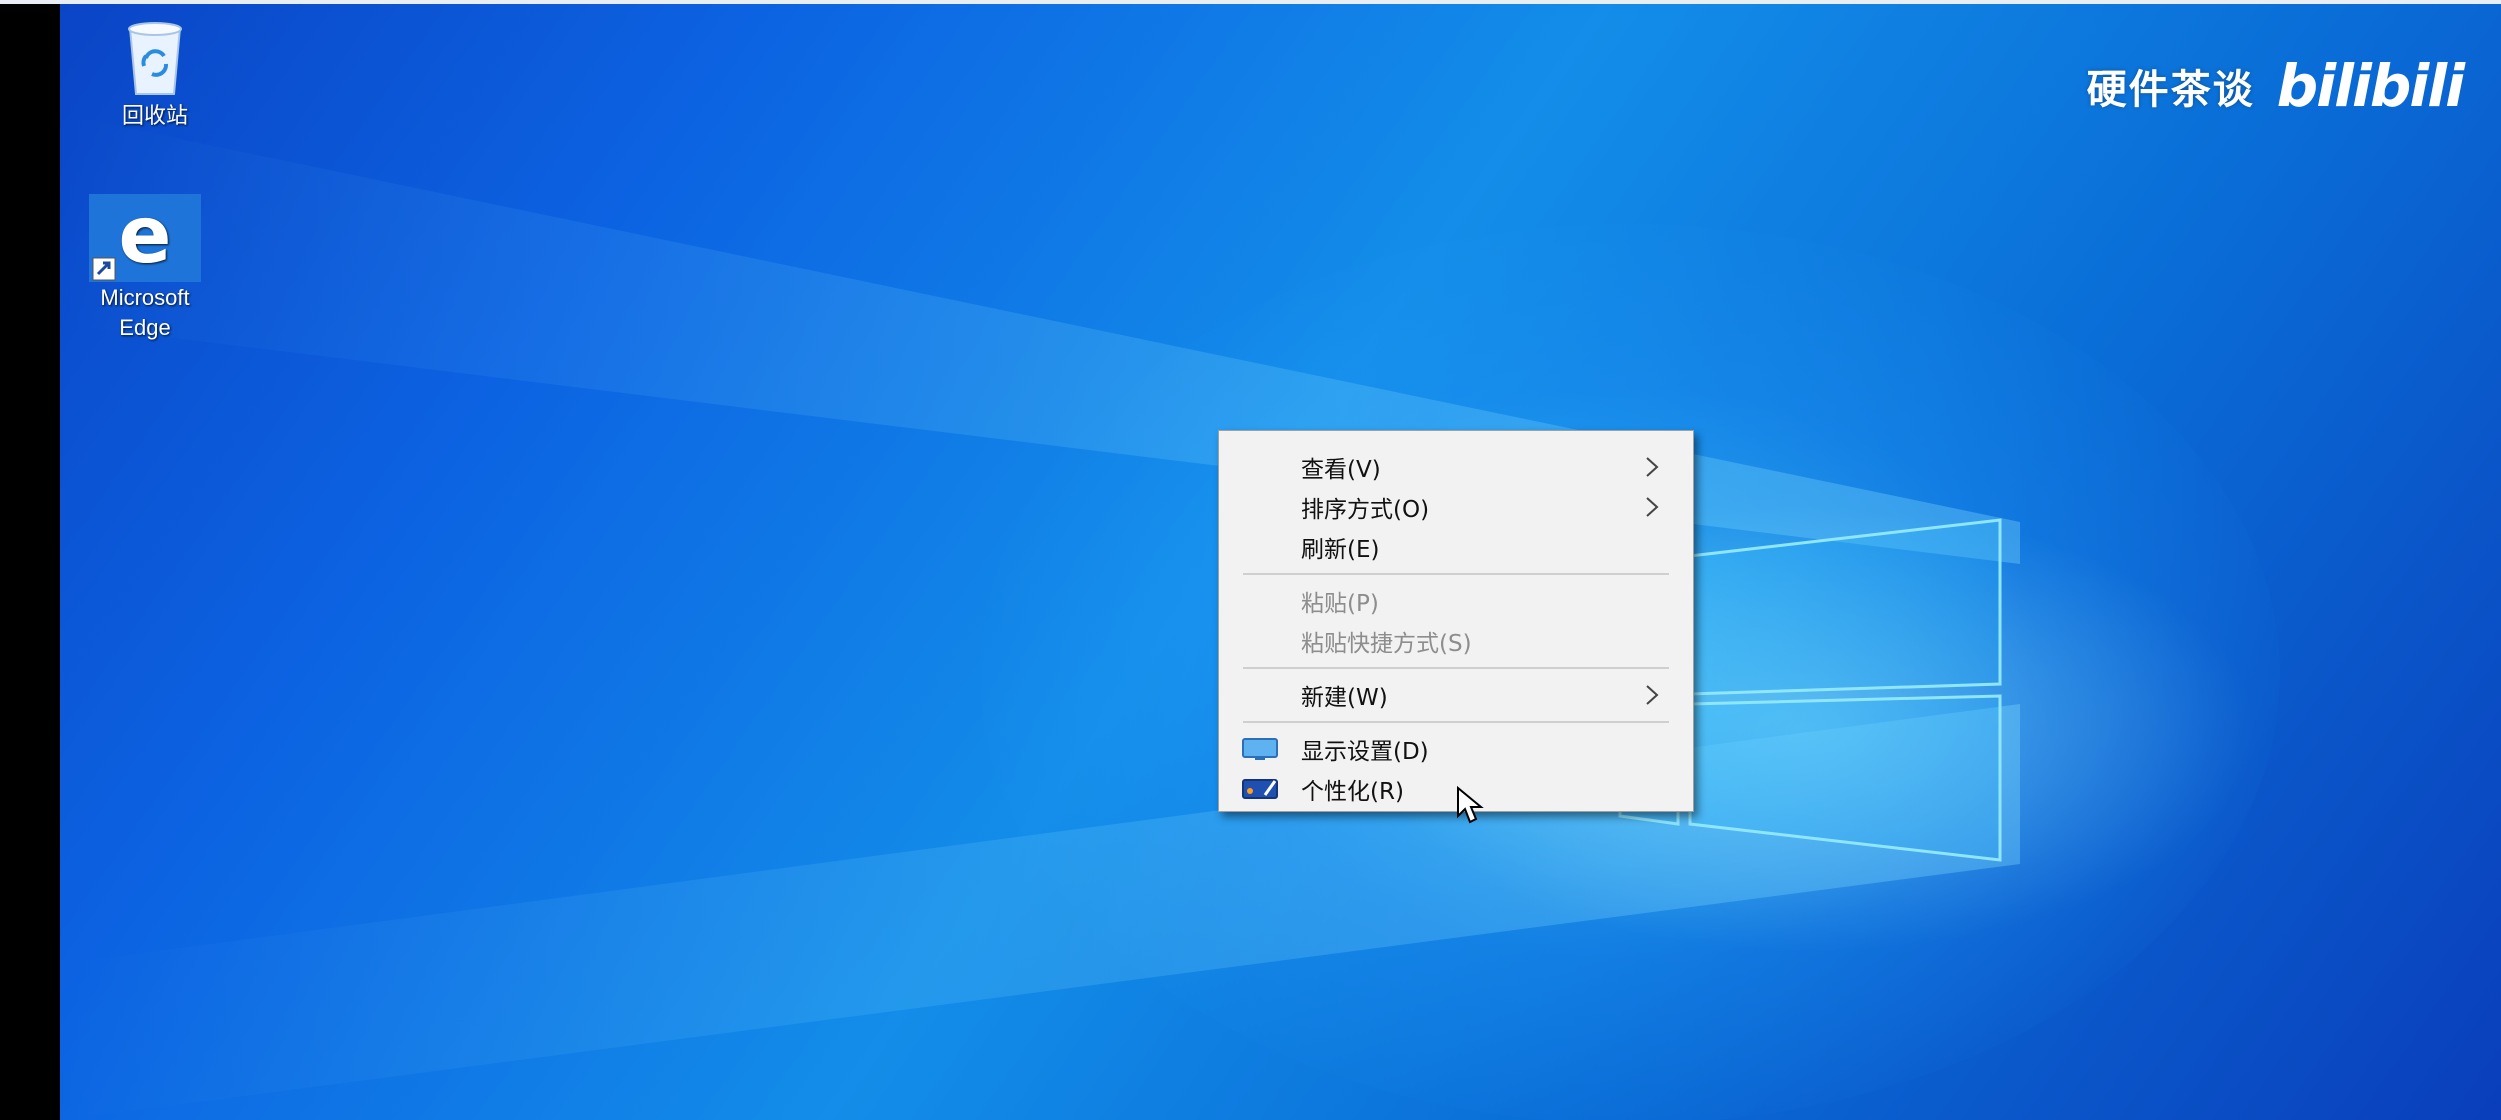  What do you see at coordinates (1344, 698) in the screenshot?
I see `menu-item-new-label: 新建(W)` at bounding box center [1344, 698].